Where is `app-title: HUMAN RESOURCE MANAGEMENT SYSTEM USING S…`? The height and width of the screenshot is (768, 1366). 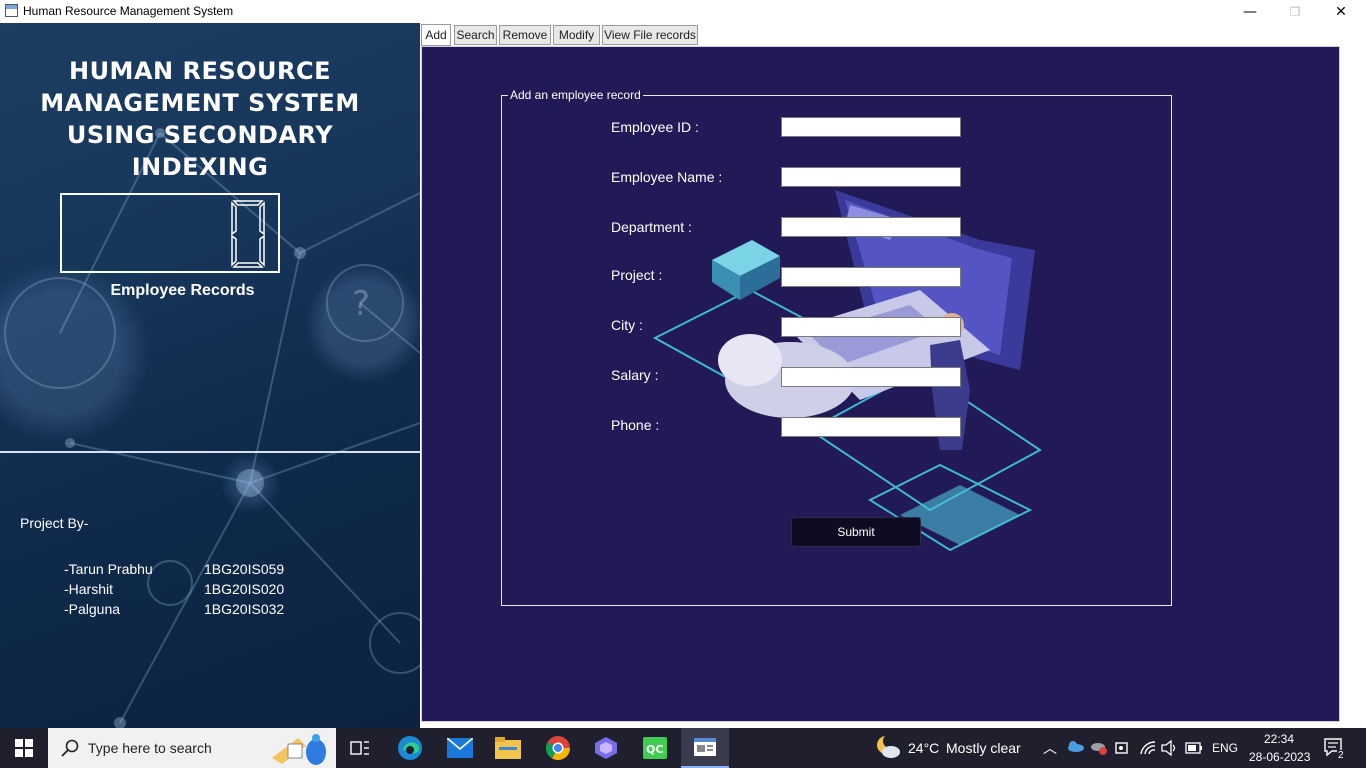 app-title: HUMAN RESOURCE MANAGEMENT SYSTEM USING S… is located at coordinates (200, 119).